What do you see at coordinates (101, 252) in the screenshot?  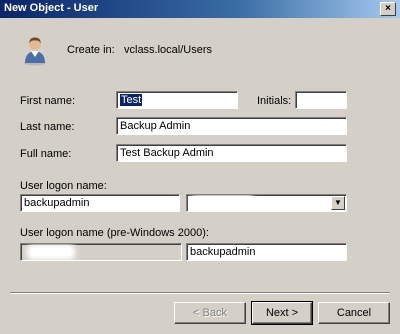 I see `pre2000-domain-field` at bounding box center [101, 252].